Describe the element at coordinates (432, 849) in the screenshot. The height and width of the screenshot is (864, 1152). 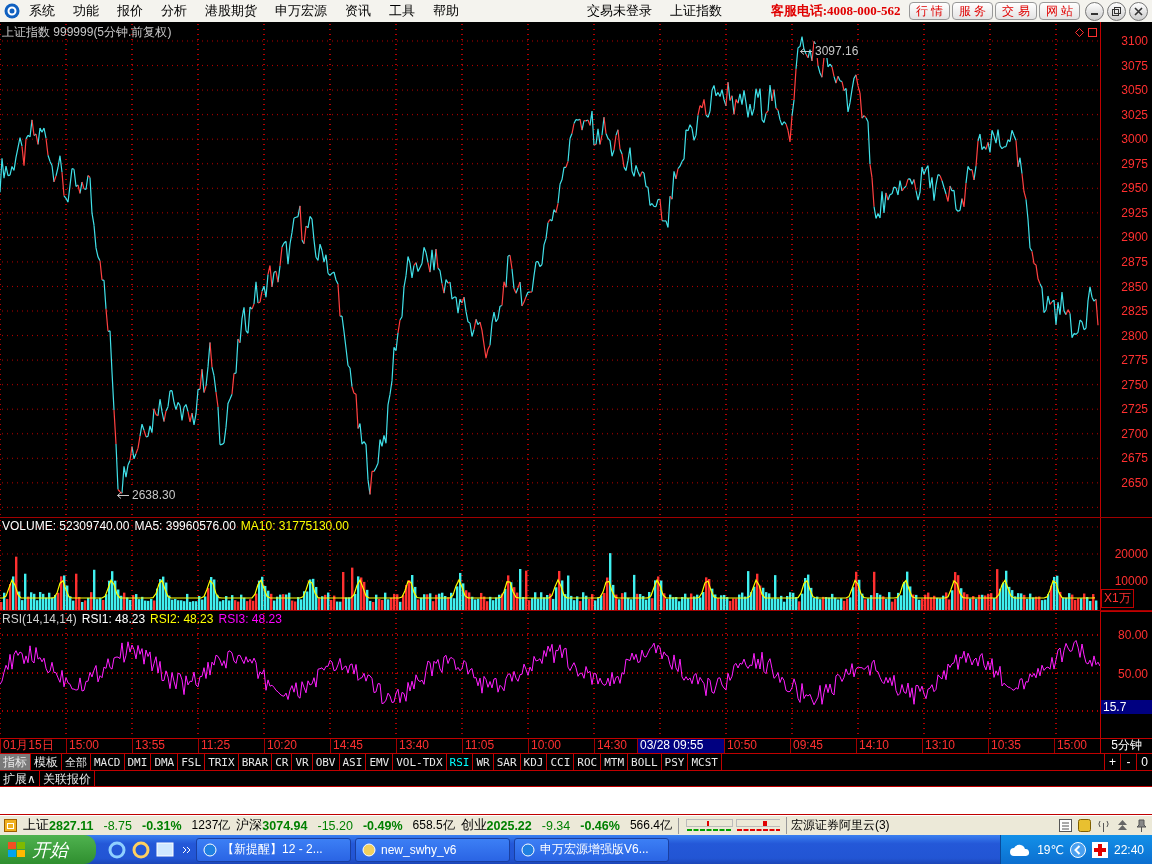
I see `task-button: new_swhy_v6` at that location.